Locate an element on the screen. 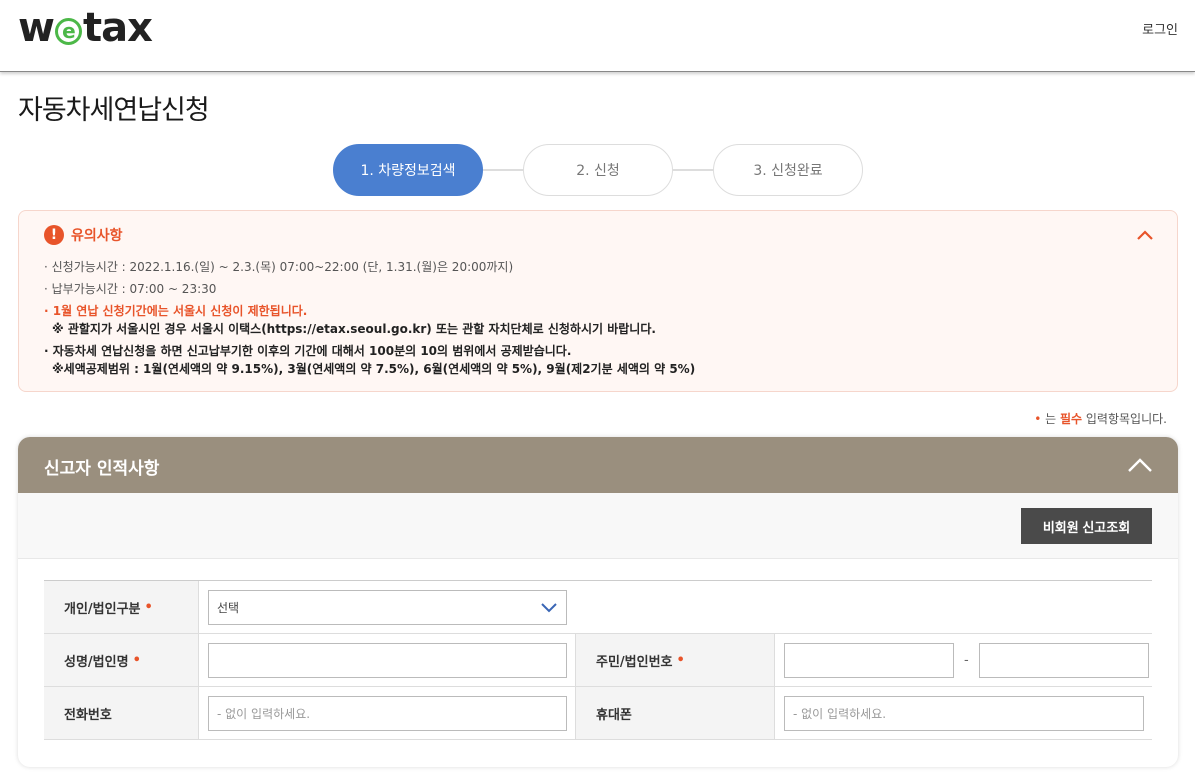 This screenshot has height=780, width=1195. name-label: 성명/법인명 • is located at coordinates (121, 660).